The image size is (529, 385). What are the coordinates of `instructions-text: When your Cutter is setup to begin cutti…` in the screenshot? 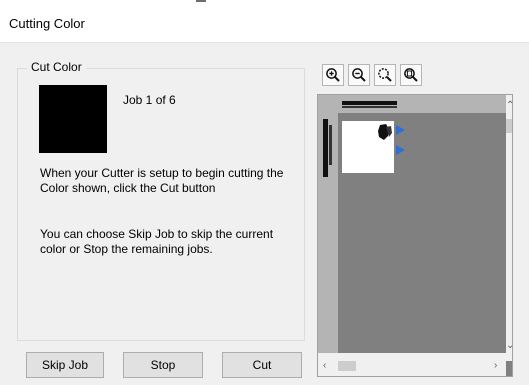 It's located at (162, 180).